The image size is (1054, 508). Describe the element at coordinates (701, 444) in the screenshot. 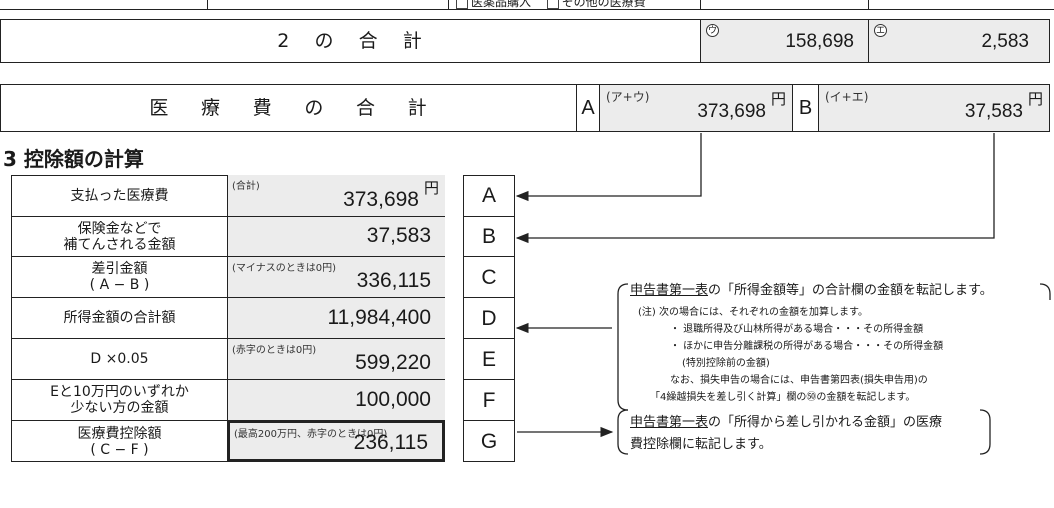

I see `note-g-line-2: 費控除欄に転記します。` at that location.